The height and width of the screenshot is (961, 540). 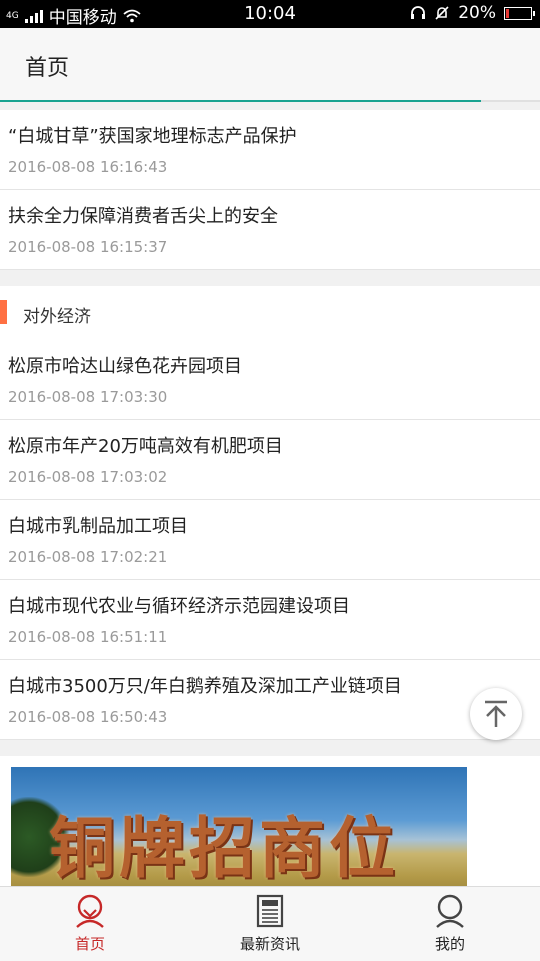 What do you see at coordinates (88, 637) in the screenshot?
I see `news-date: 2016-08-08 16:51:11` at bounding box center [88, 637].